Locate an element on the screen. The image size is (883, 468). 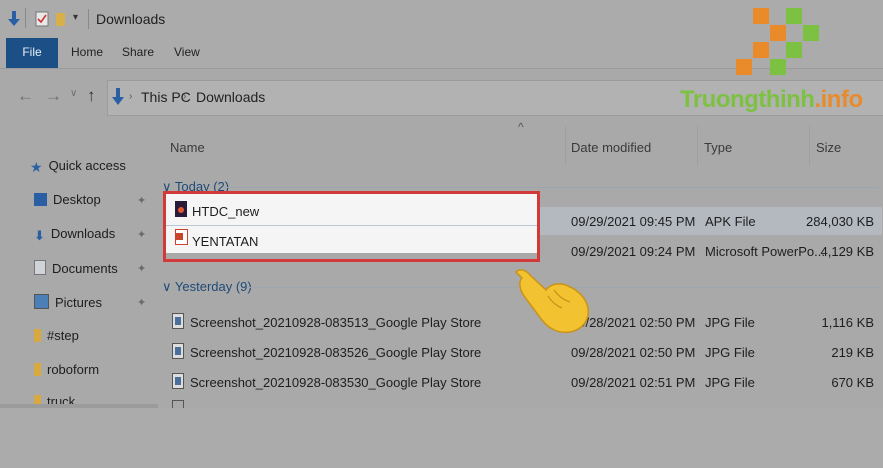
nav-item-quick-access: ★ Quick access is located at coordinates (78, 166).